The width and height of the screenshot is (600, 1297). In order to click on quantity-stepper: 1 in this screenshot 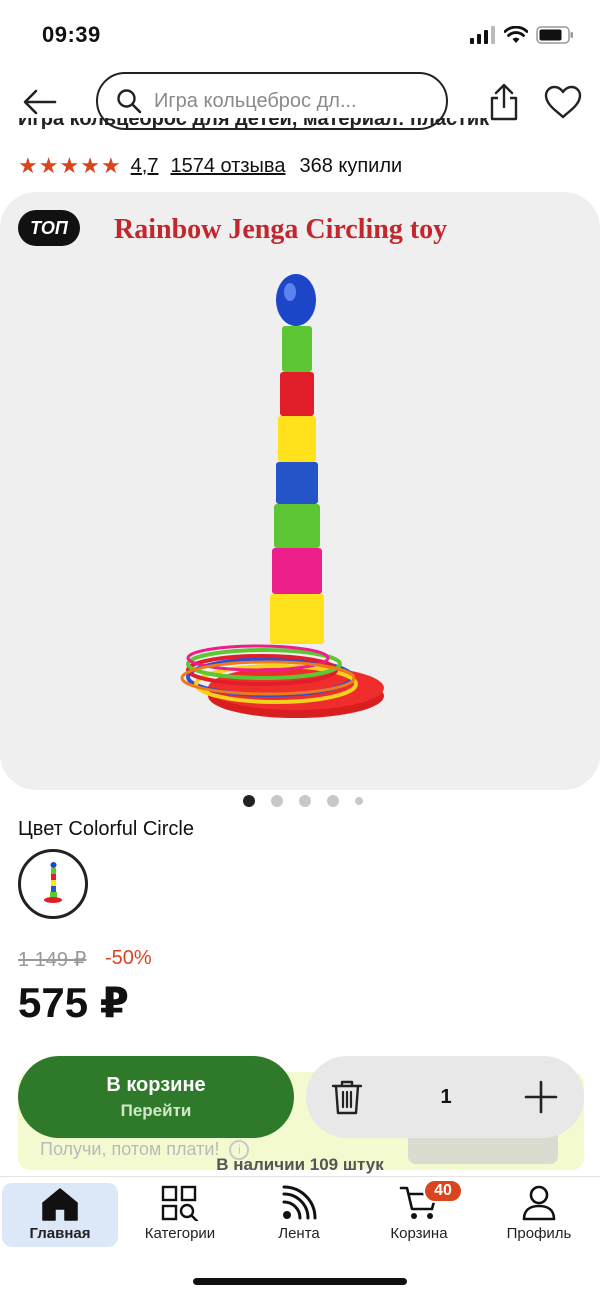, I will do `click(445, 1097)`.